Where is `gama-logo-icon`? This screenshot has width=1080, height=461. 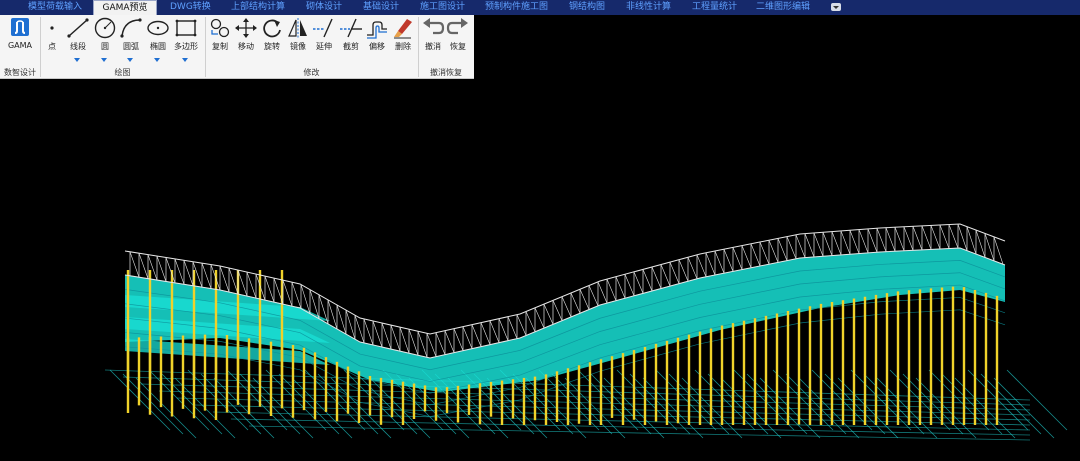
gama-logo-icon is located at coordinates (20, 28).